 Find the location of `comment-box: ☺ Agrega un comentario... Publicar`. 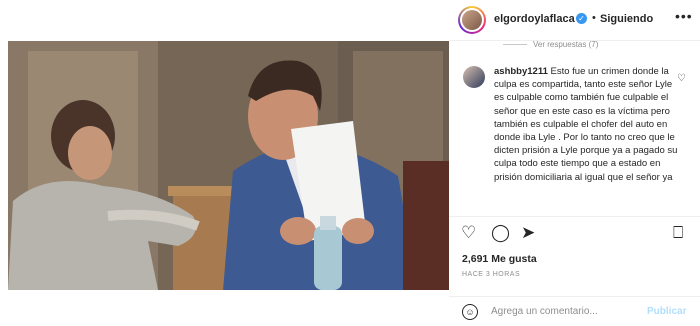

comment-box: ☺ Agrega un comentario... Publicar is located at coordinates (574, 311).